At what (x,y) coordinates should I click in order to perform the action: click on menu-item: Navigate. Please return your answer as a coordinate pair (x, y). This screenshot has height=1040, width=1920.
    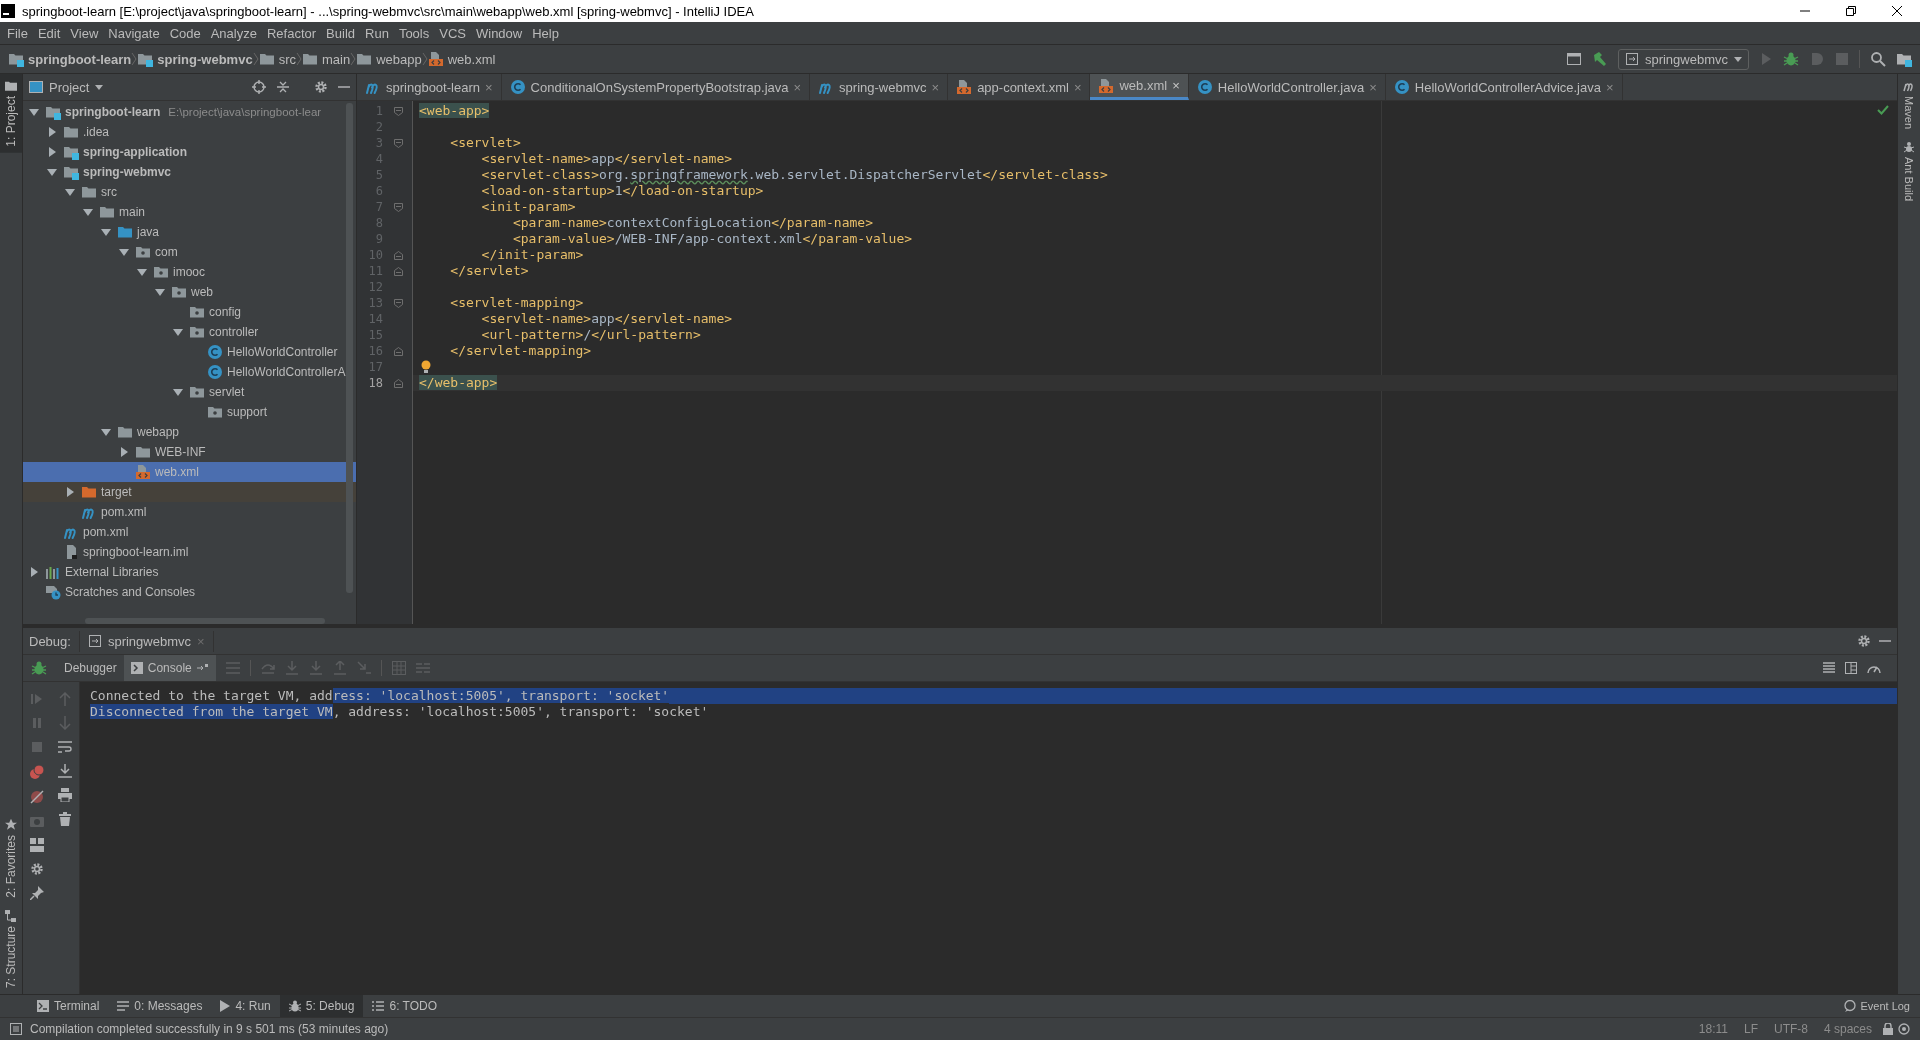
    Looking at the image, I should click on (134, 33).